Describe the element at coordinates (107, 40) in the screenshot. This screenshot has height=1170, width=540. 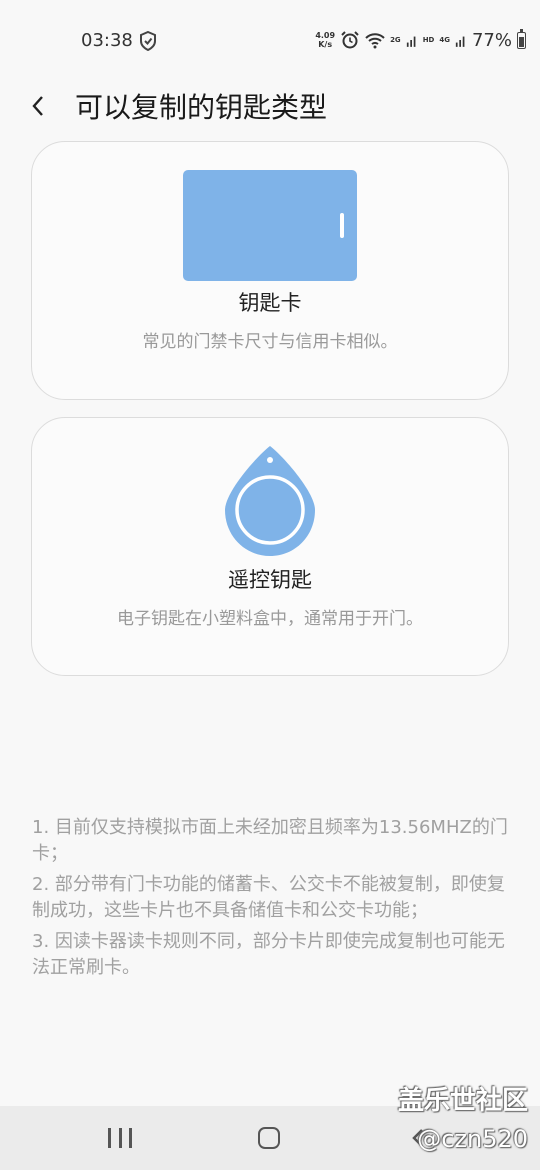
I see `status-time: 03:38` at that location.